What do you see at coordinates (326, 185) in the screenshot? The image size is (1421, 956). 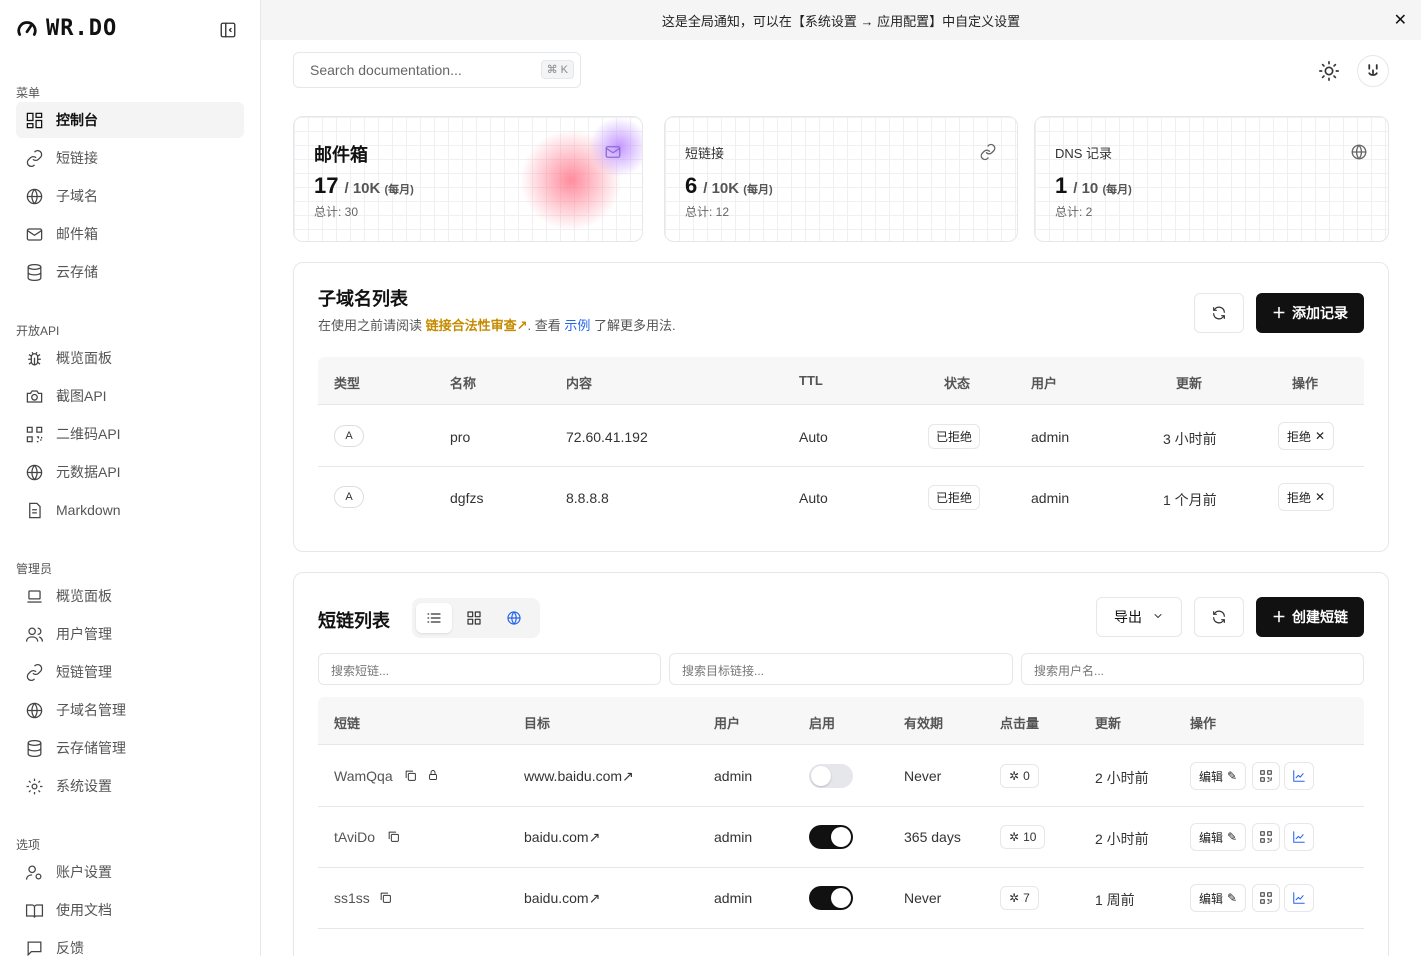 I see `stat-value: 17` at bounding box center [326, 185].